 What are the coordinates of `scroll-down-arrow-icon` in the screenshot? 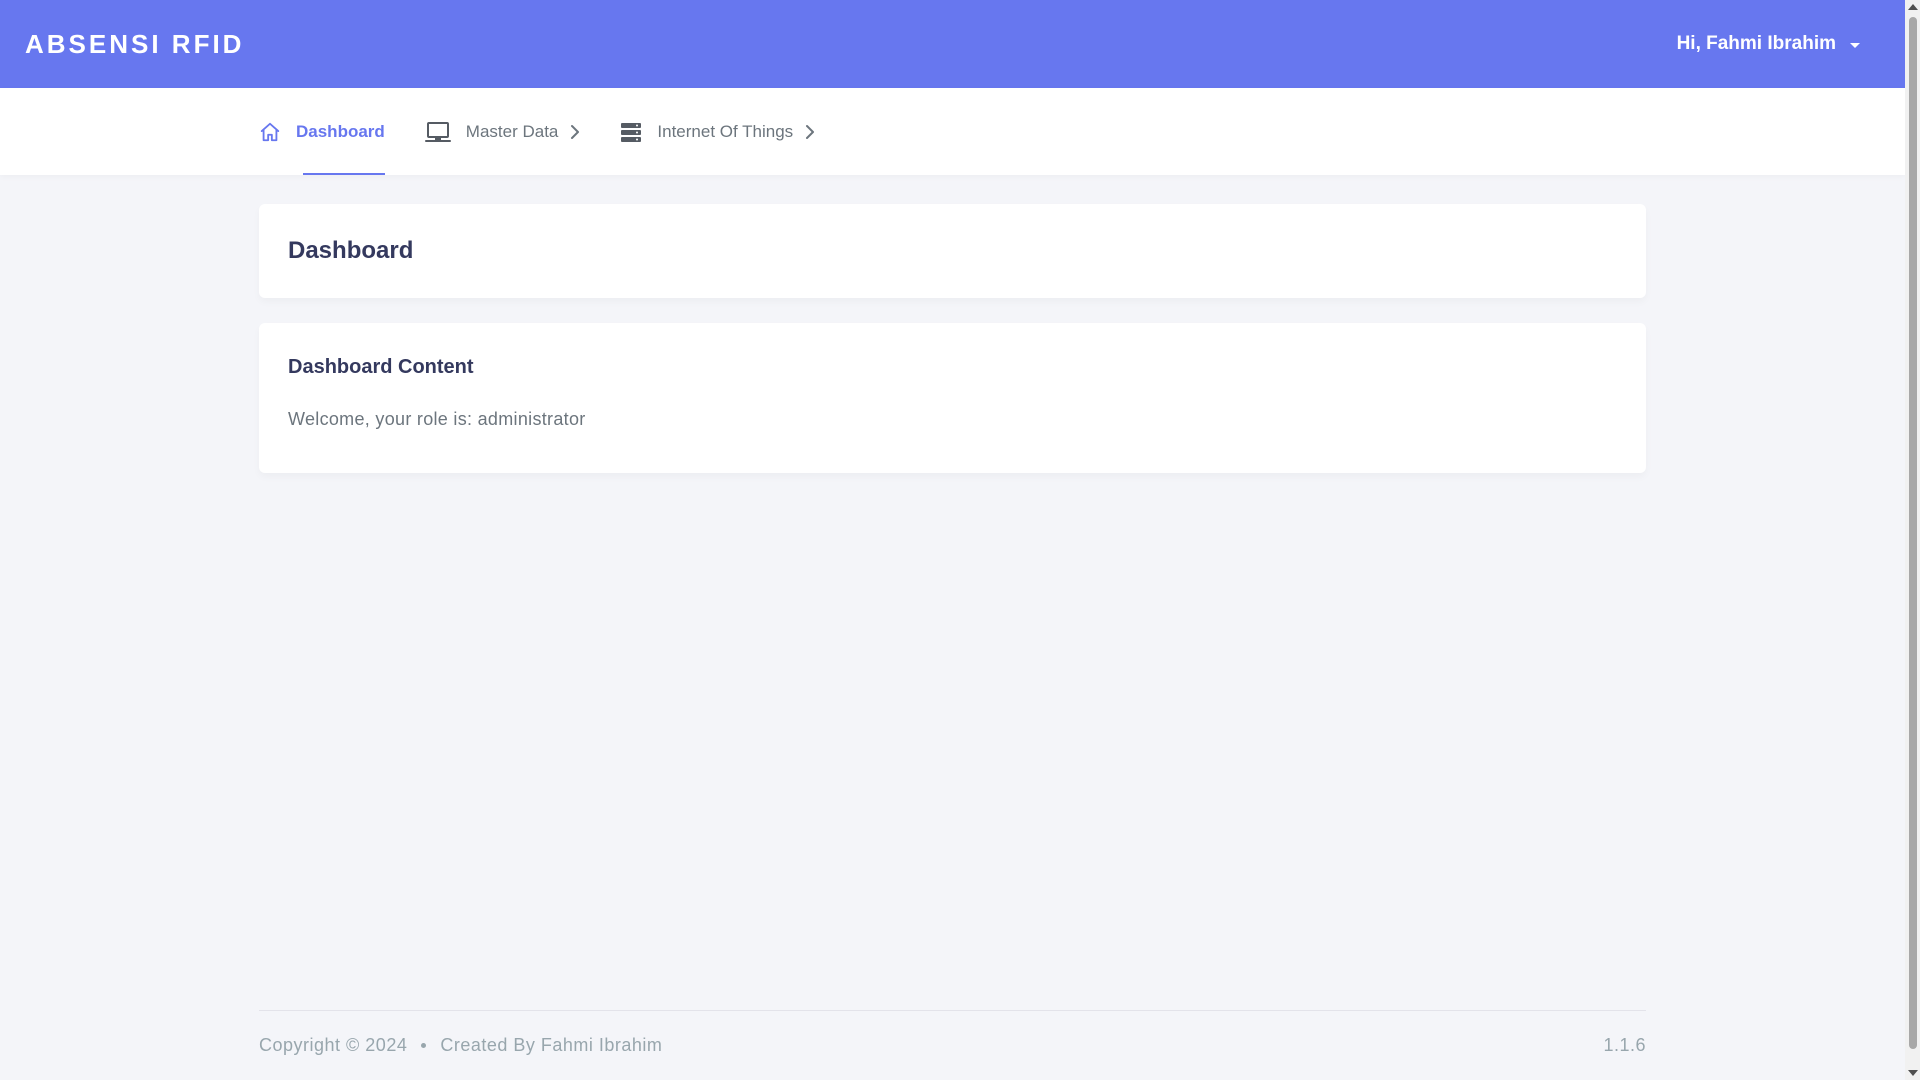 It's located at (1913, 1073).